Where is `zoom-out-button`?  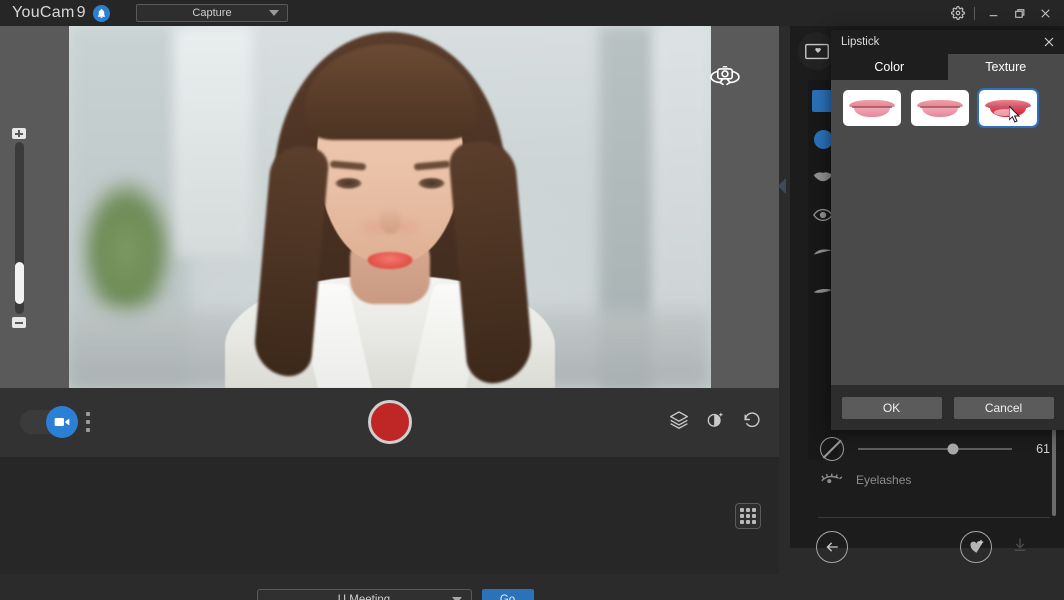
zoom-out-button is located at coordinates (19, 322).